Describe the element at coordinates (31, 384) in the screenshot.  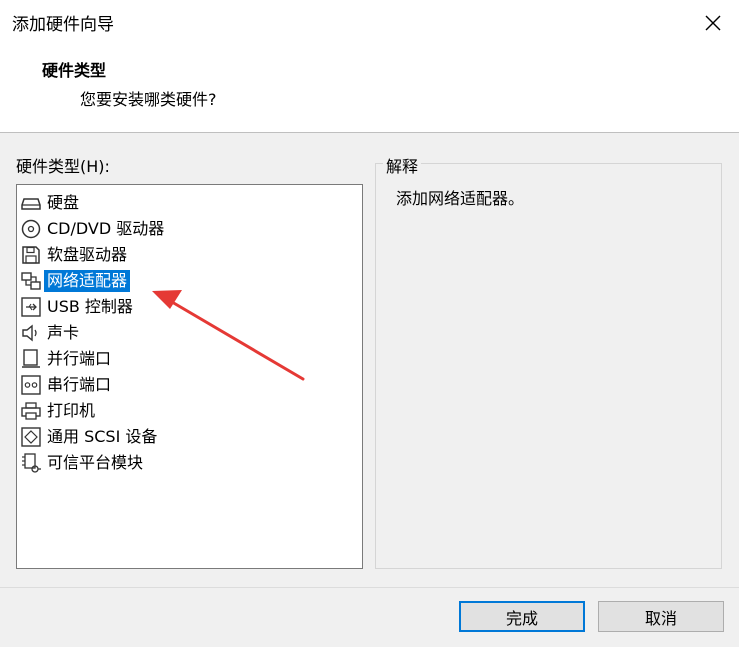
I see `serial-port-icon` at that location.